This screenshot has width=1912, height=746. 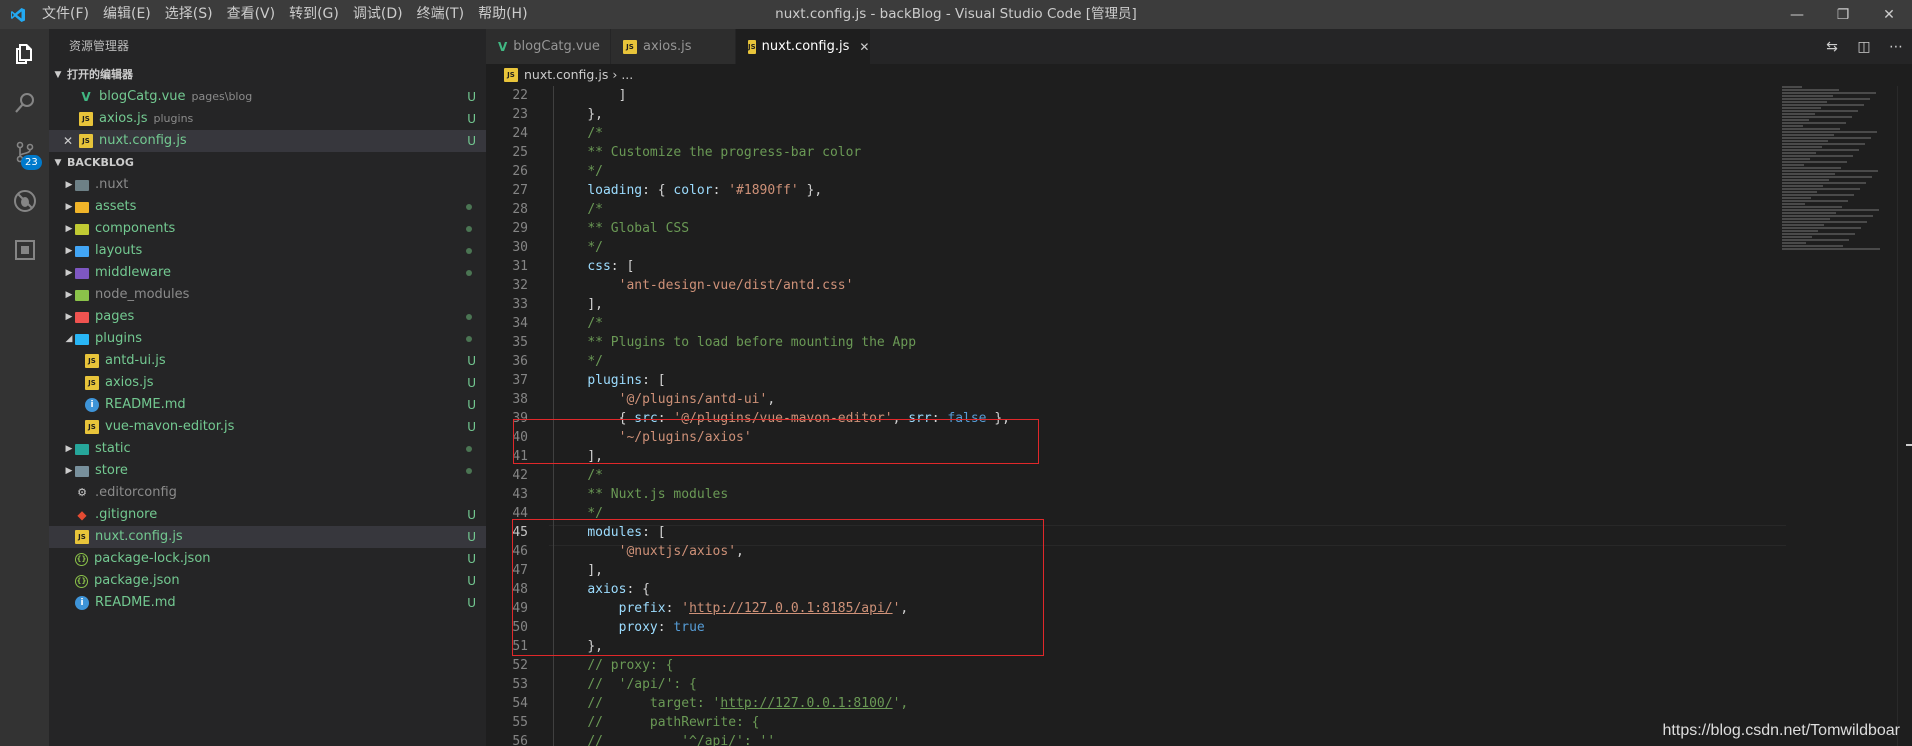 I want to click on extensions-icon, so click(x=24, y=249).